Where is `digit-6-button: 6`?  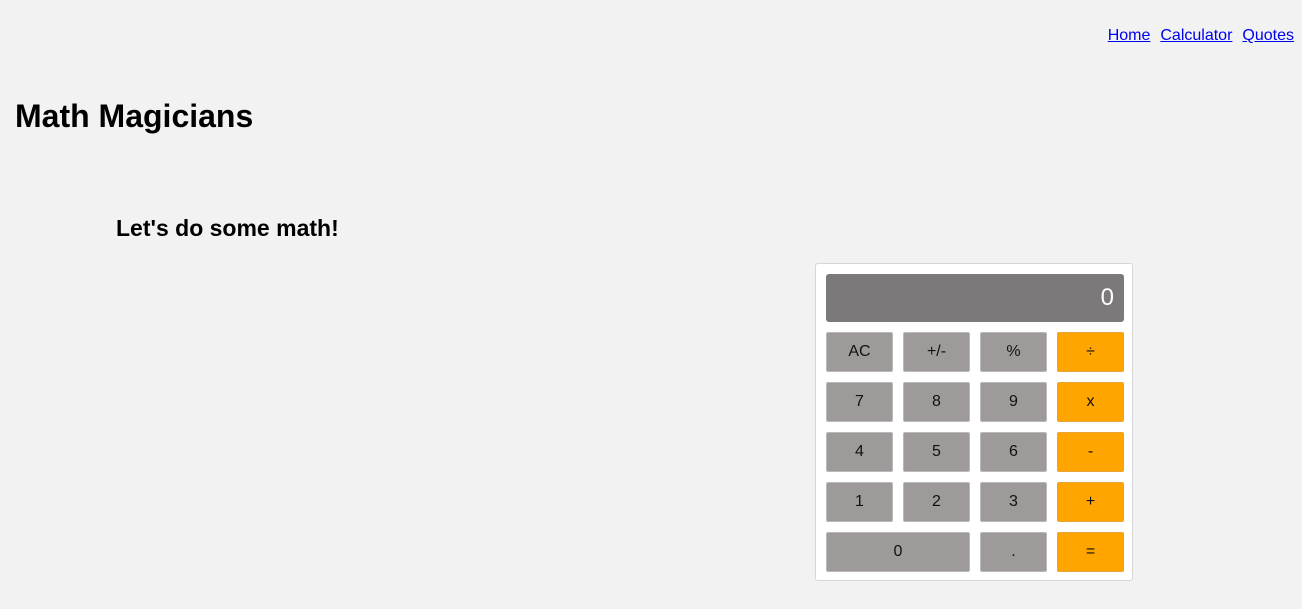 digit-6-button: 6 is located at coordinates (1013, 452).